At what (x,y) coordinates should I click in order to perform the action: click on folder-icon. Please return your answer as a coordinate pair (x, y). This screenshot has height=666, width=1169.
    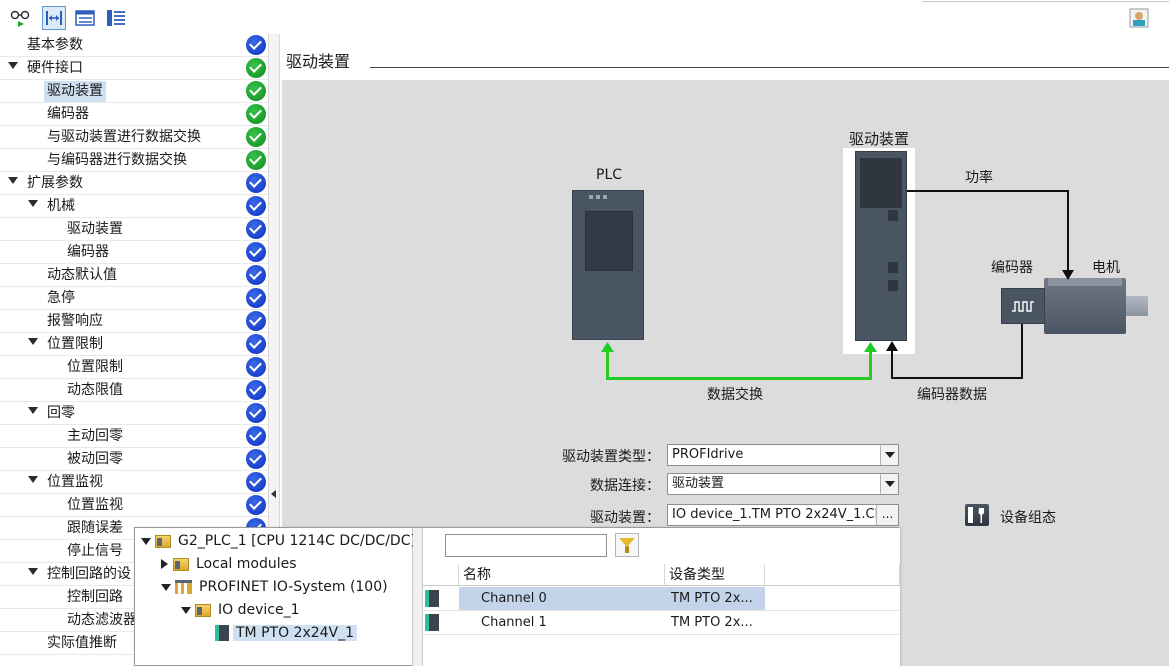
    Looking at the image, I should click on (163, 541).